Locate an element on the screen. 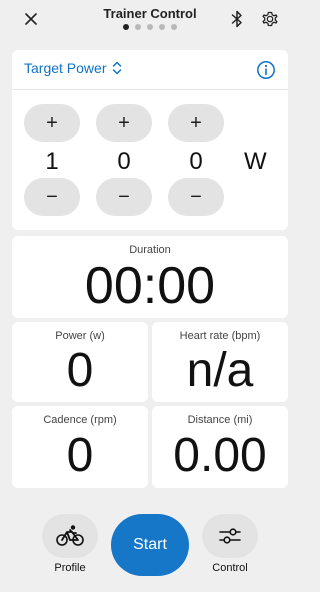 This screenshot has height=592, width=320. sliders-icon is located at coordinates (230, 536).